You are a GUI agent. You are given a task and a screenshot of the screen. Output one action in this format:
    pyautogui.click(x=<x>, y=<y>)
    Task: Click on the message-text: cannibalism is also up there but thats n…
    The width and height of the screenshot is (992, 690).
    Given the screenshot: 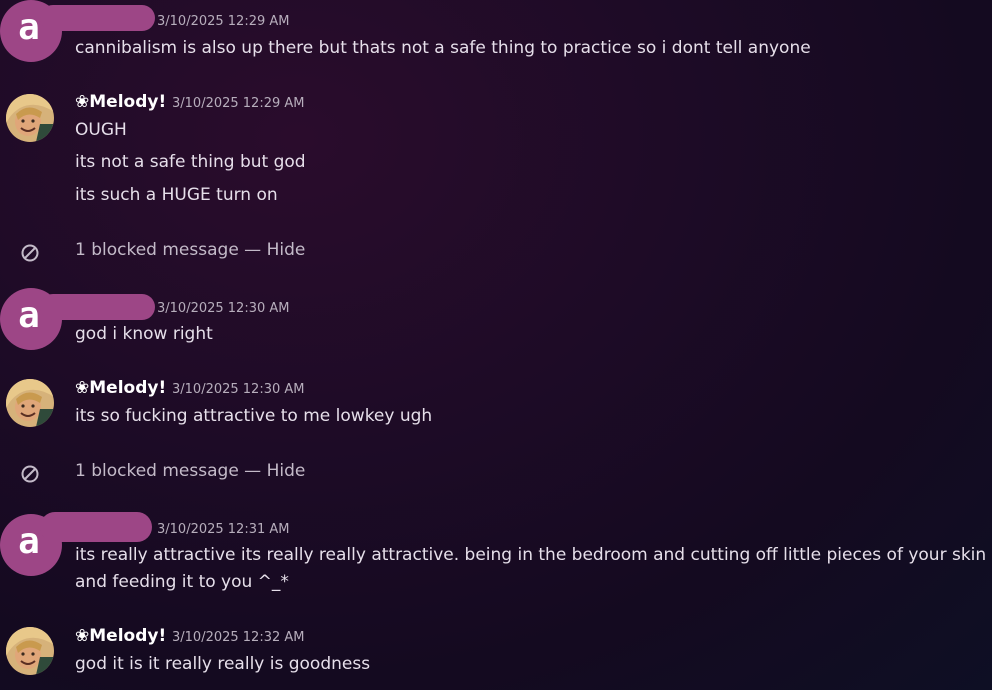 What is the action you would take?
    pyautogui.click(x=443, y=48)
    